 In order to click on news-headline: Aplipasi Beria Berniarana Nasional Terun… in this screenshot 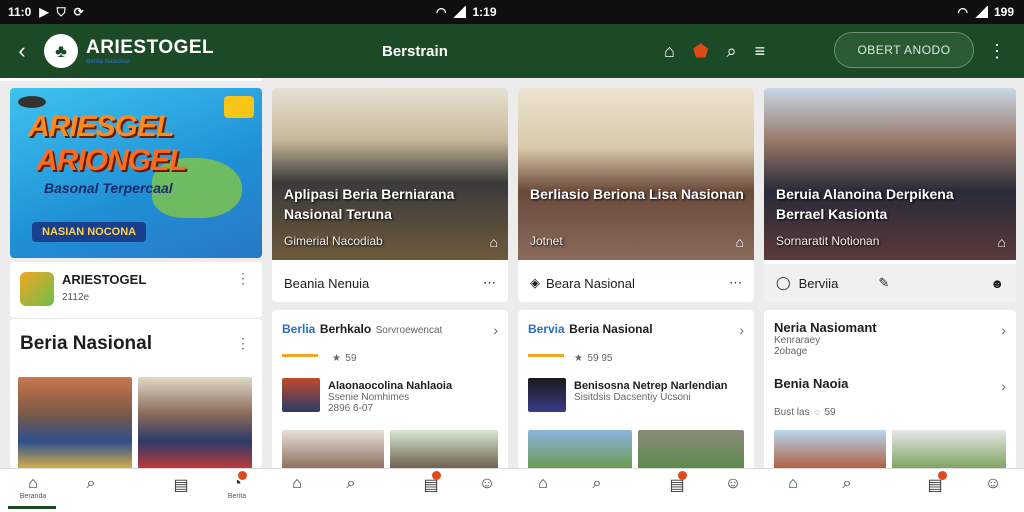, I will do `click(369, 204)`.